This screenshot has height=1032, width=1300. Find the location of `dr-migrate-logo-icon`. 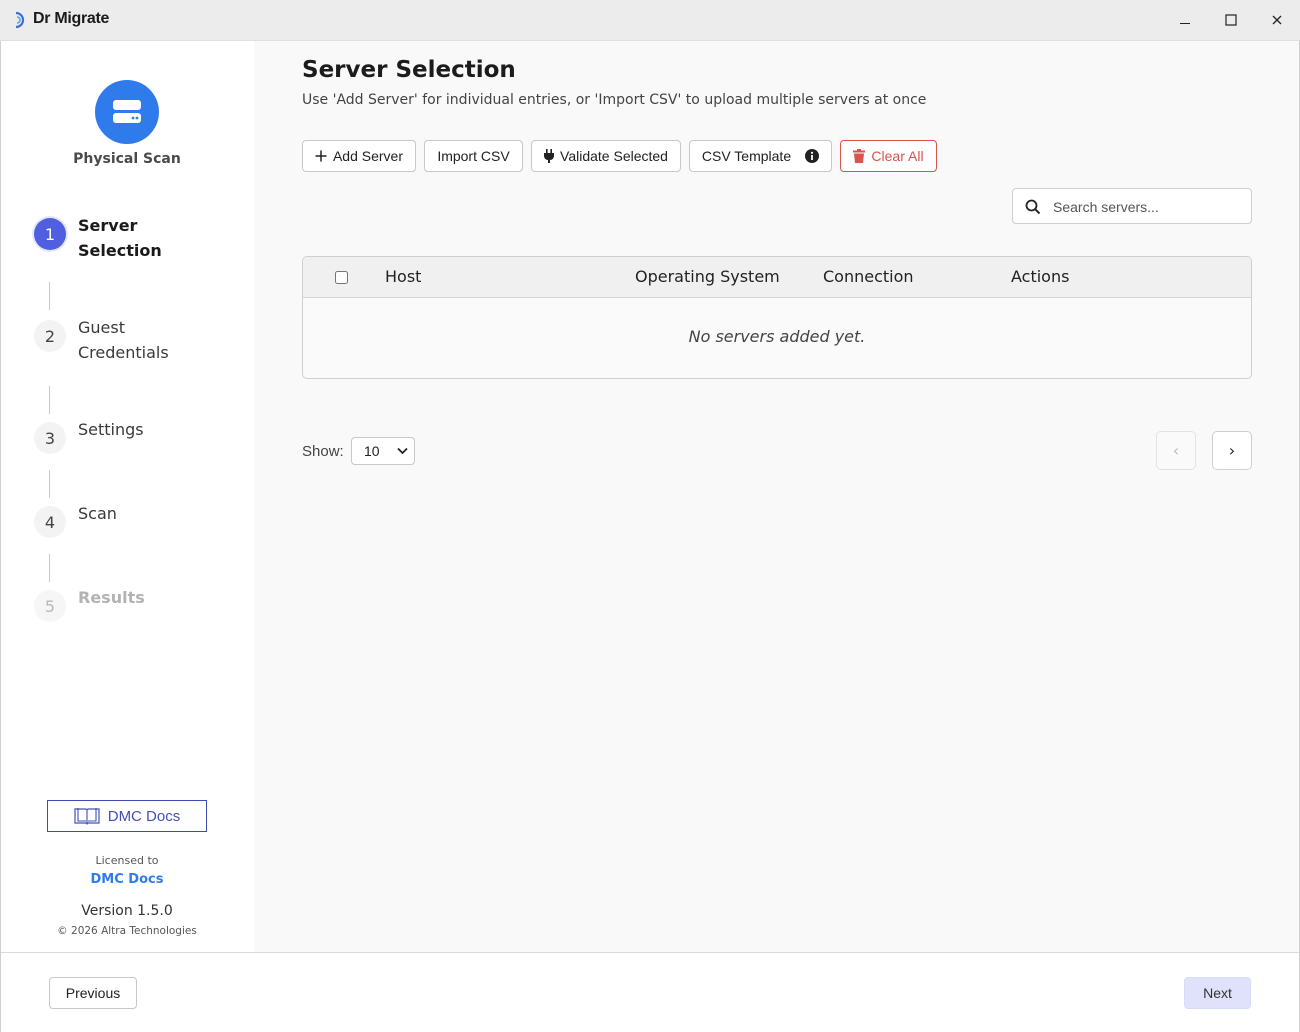

dr-migrate-logo-icon is located at coordinates (20, 20).